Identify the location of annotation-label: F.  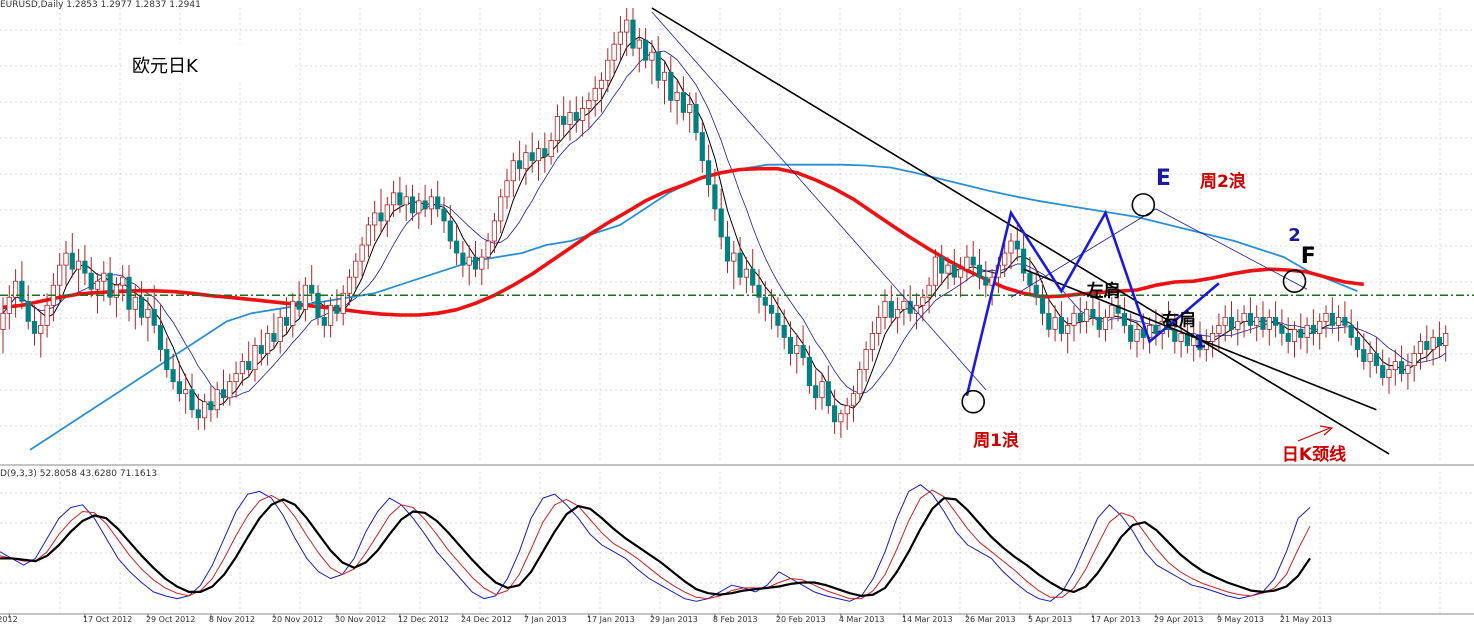
(1308, 256).